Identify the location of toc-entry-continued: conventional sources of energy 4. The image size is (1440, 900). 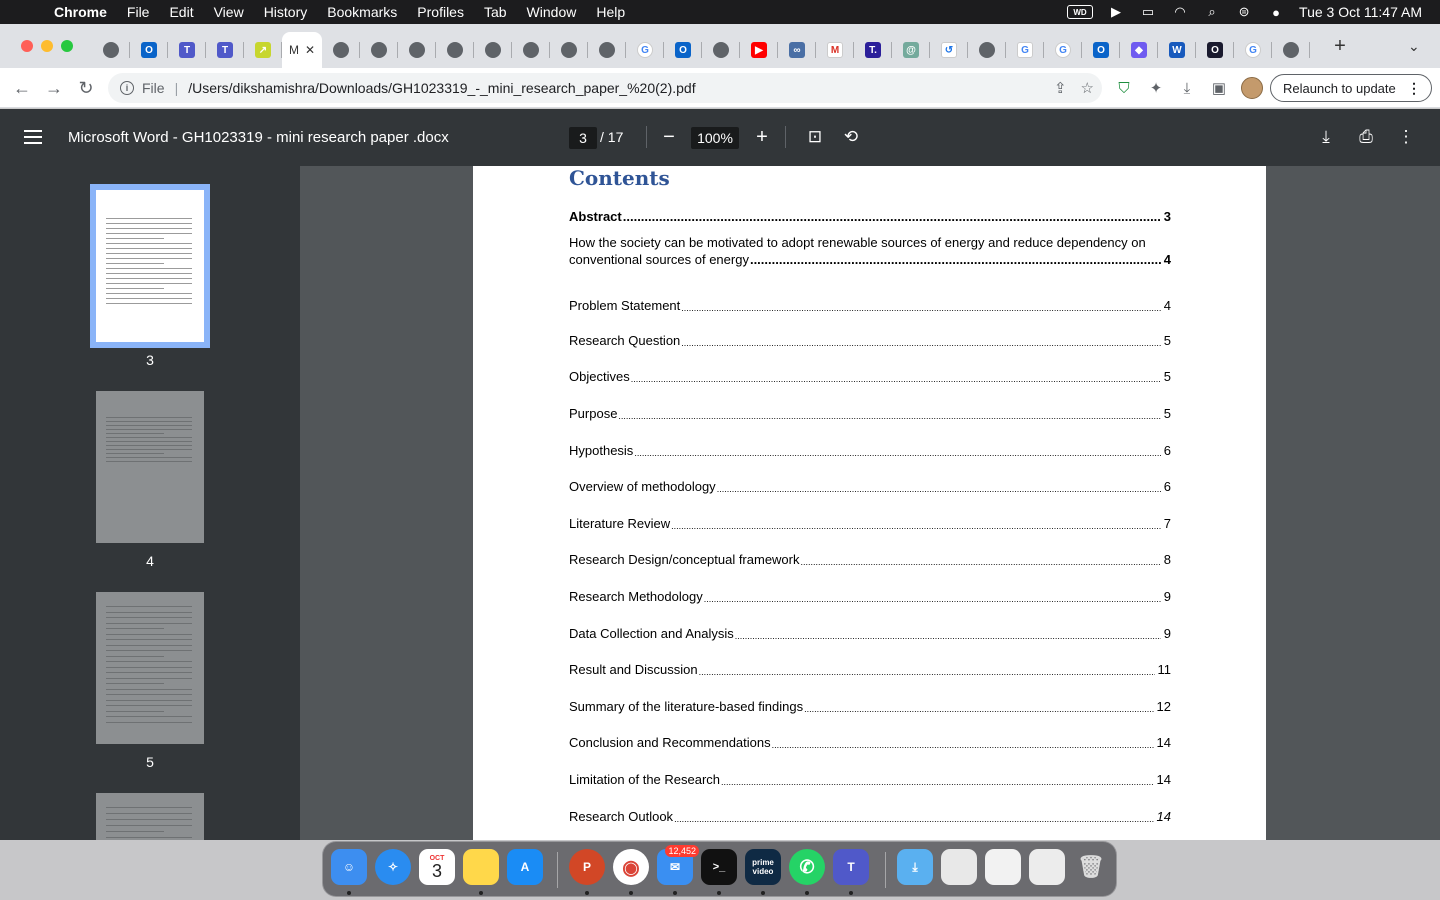
(870, 259).